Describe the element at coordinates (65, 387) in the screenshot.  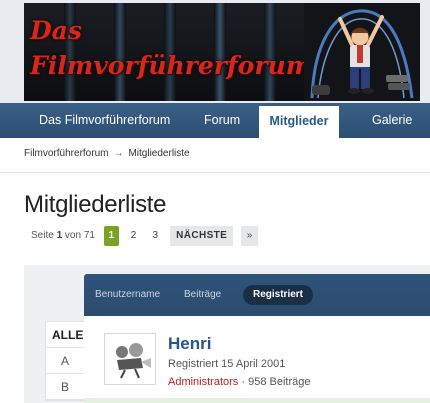
I see `alpha-filter-letter: B` at that location.